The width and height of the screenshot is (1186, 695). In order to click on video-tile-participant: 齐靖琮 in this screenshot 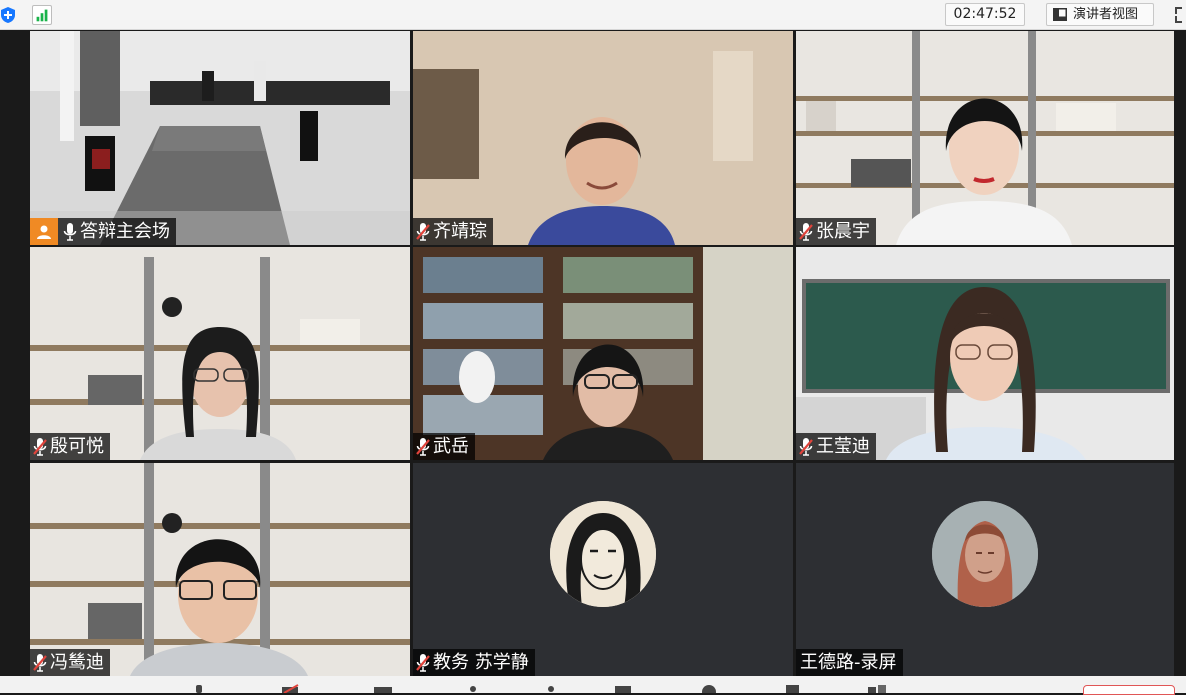, I will do `click(603, 138)`.